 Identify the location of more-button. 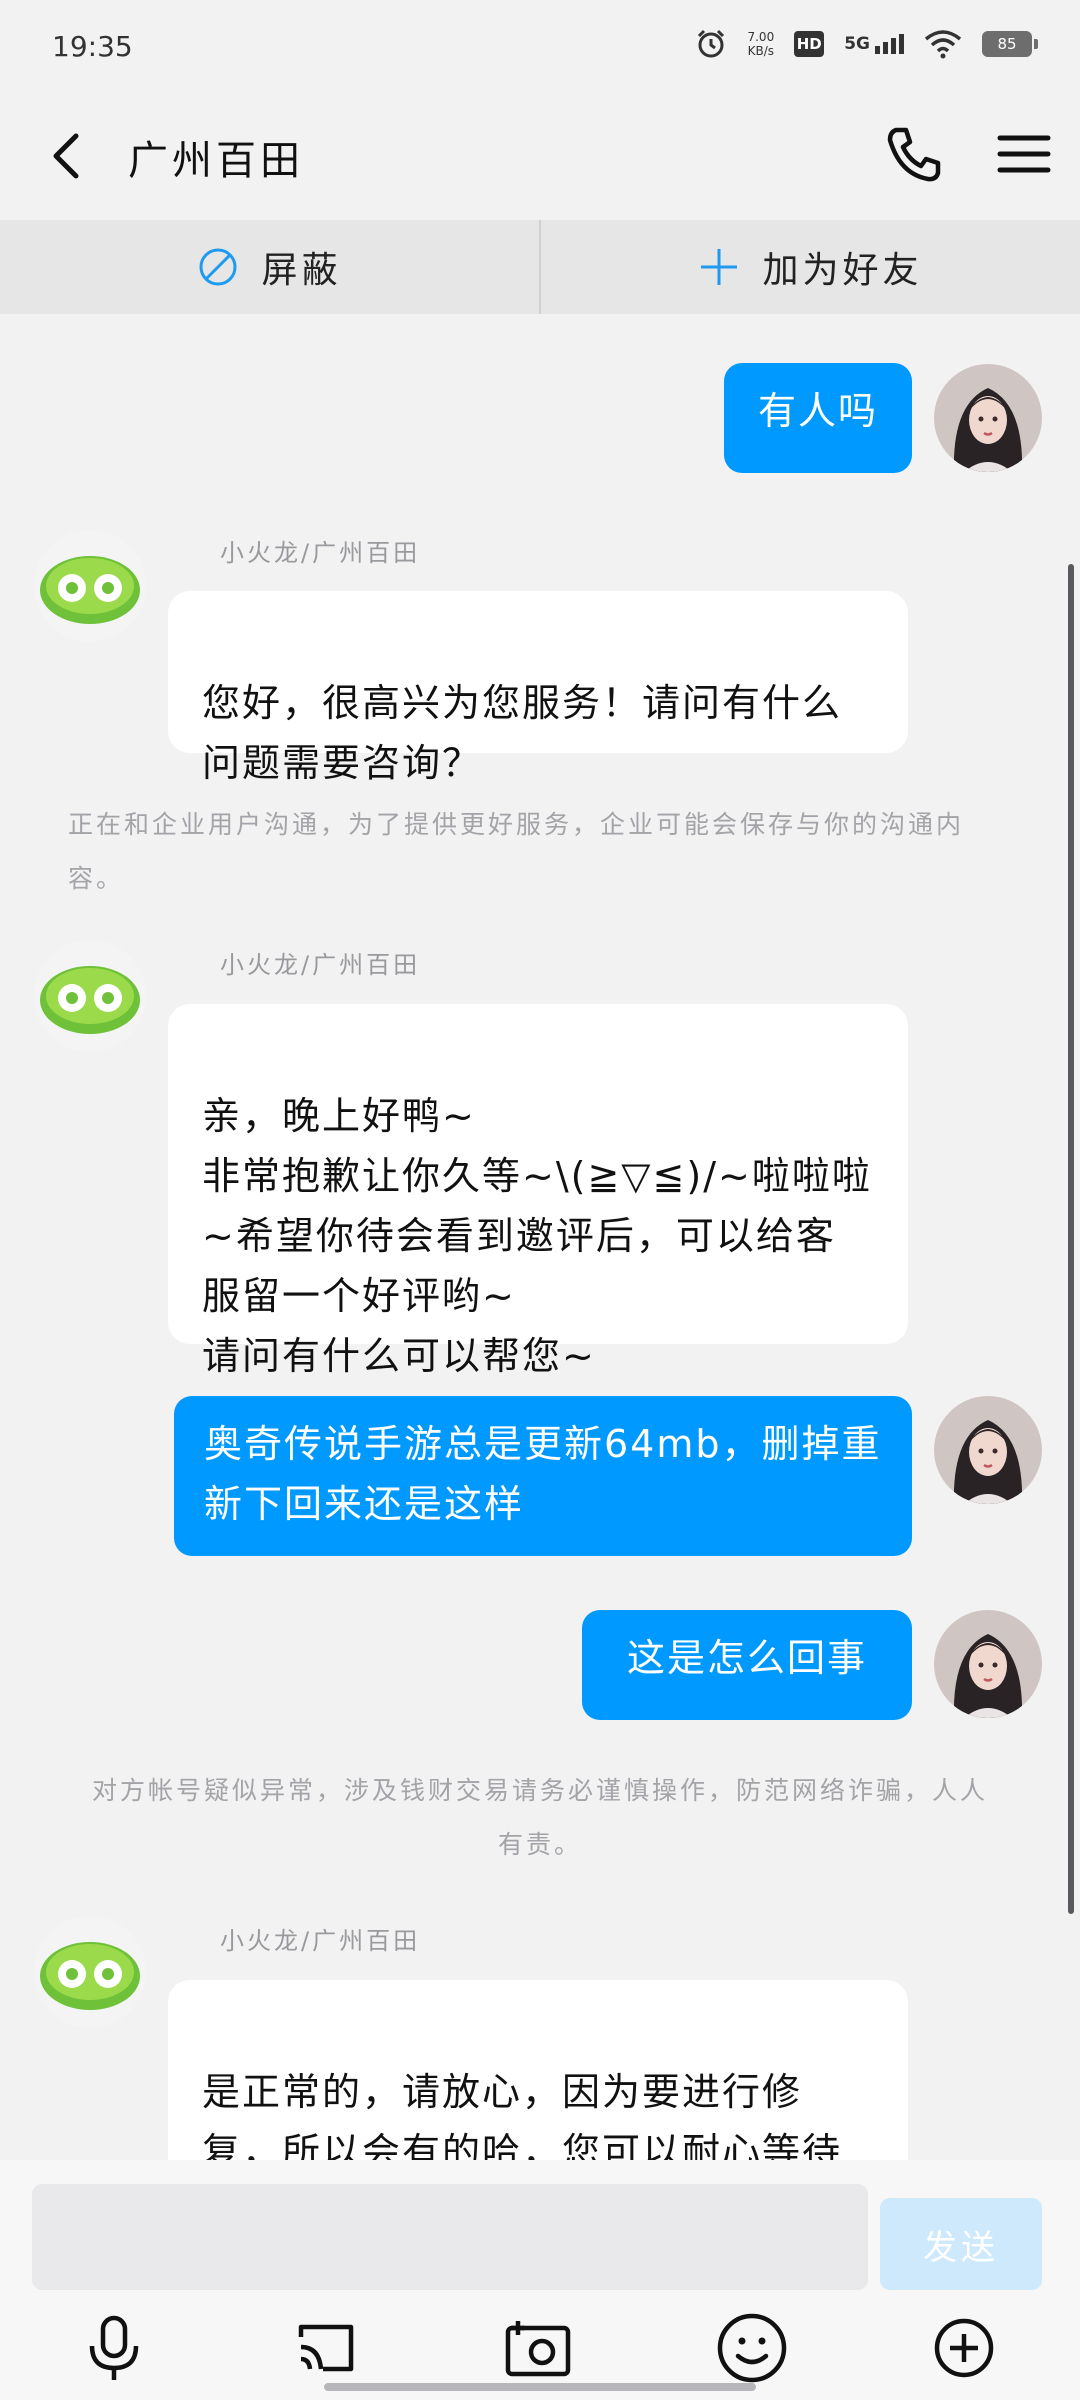
(964, 2348).